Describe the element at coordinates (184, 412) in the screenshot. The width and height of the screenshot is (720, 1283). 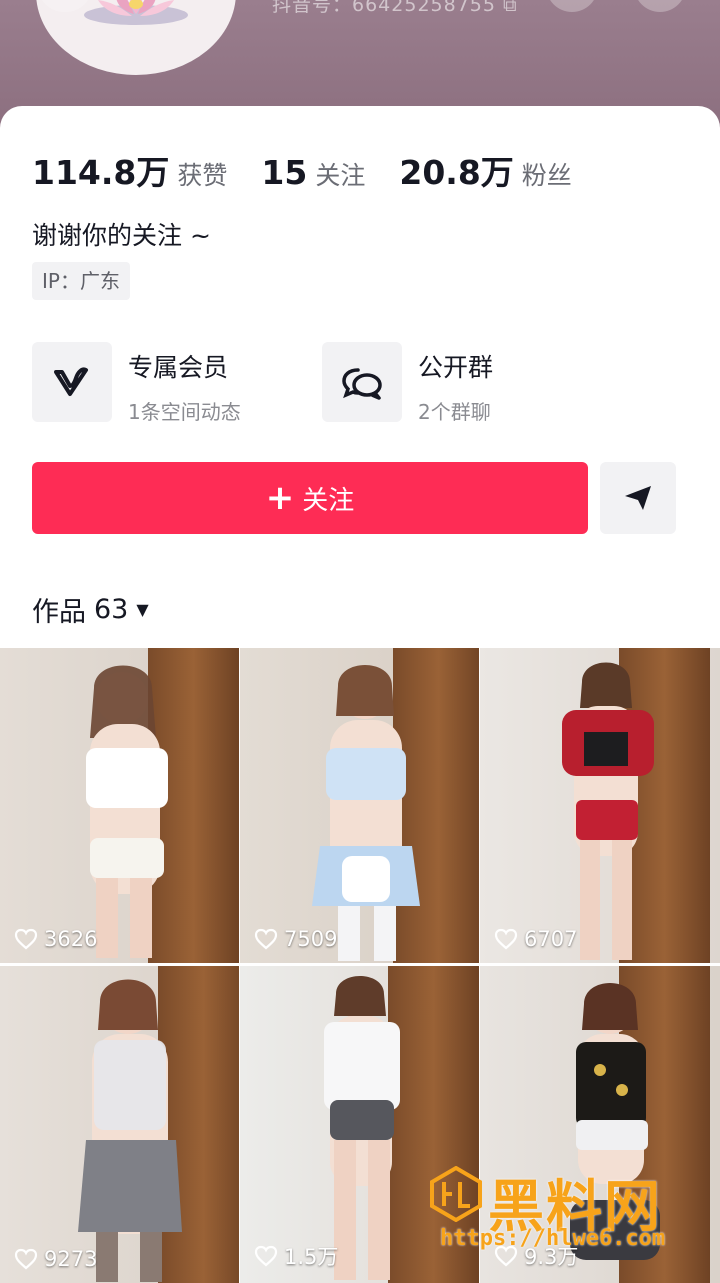
I see `feature-subtitle: 1条空间动态` at that location.